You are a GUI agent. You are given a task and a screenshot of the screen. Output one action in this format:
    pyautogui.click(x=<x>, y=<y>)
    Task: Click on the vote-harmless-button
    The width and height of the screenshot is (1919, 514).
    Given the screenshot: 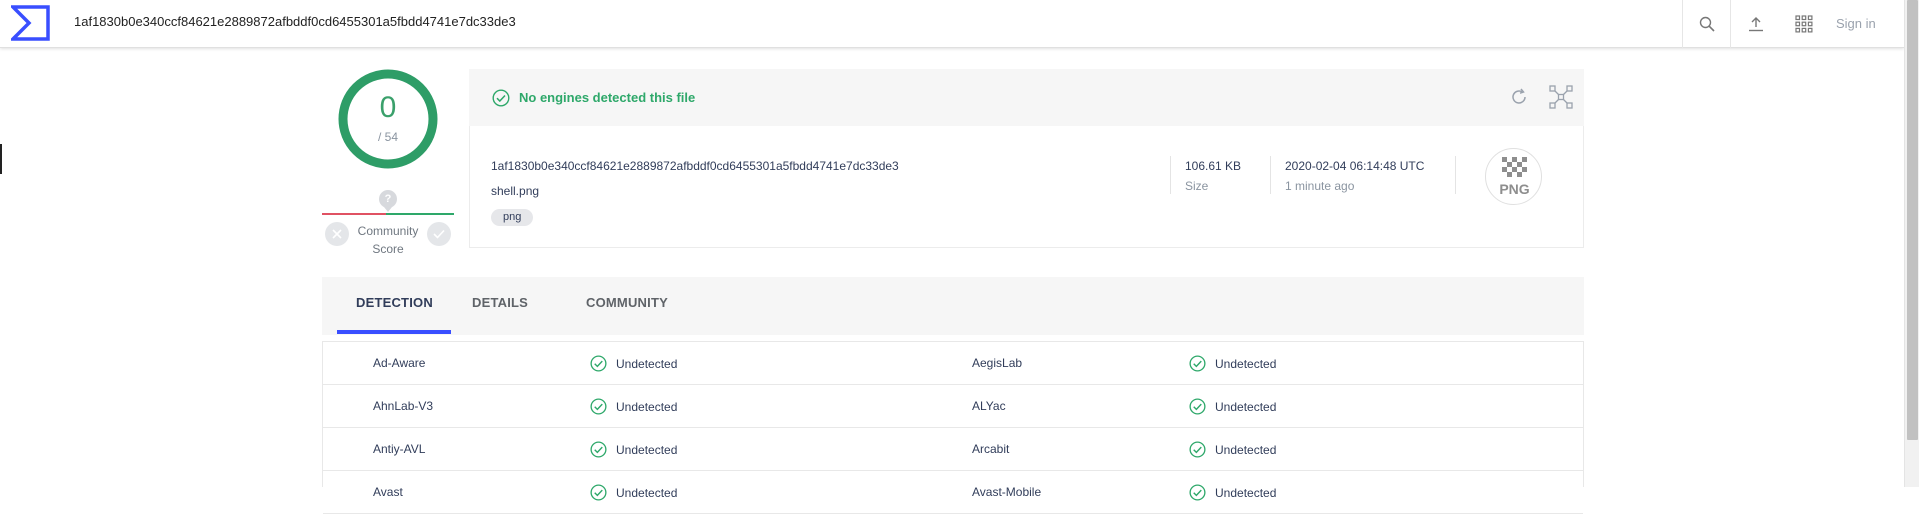 What is the action you would take?
    pyautogui.click(x=439, y=234)
    